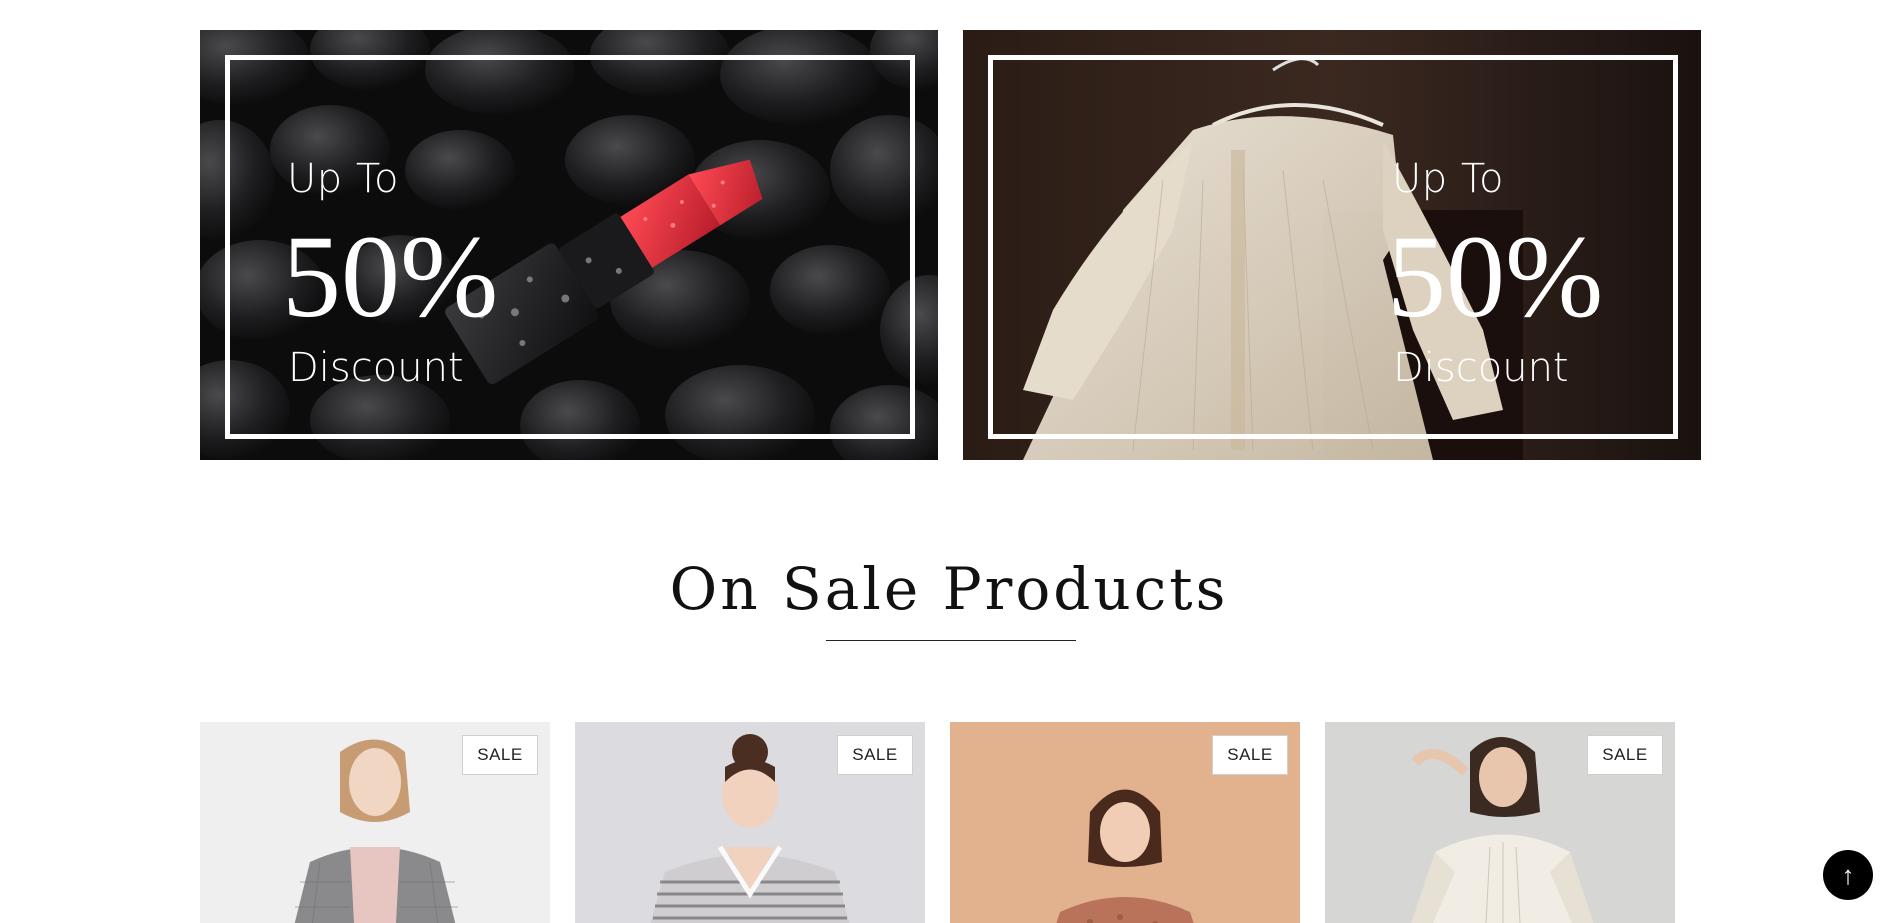 This screenshot has height=923, width=1898. What do you see at coordinates (949, 589) in the screenshot?
I see `section-title: On Sale Products` at bounding box center [949, 589].